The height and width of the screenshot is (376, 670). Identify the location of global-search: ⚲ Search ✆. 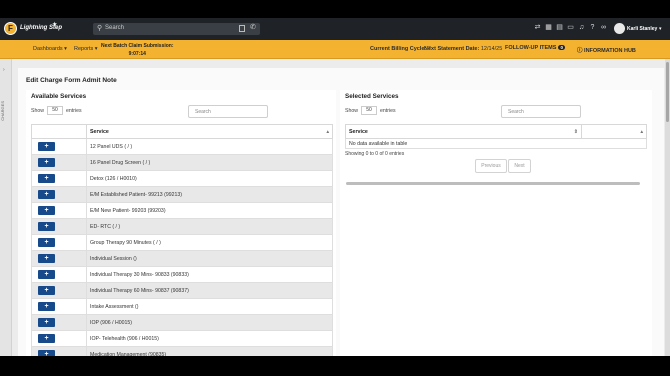
(176, 29).